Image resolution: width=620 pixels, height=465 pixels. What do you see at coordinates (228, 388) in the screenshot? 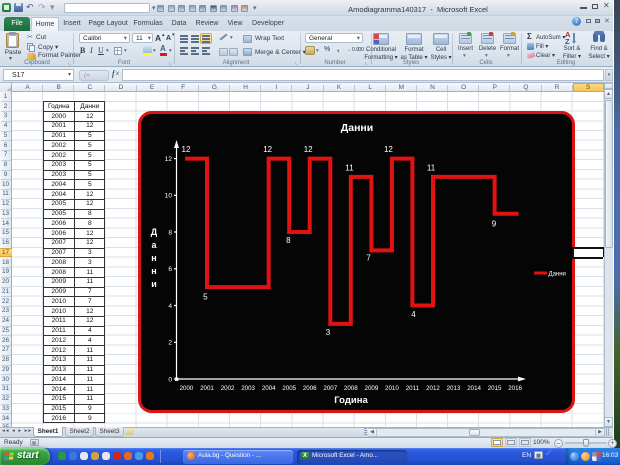
I see `svg-text: 2002` at bounding box center [228, 388].